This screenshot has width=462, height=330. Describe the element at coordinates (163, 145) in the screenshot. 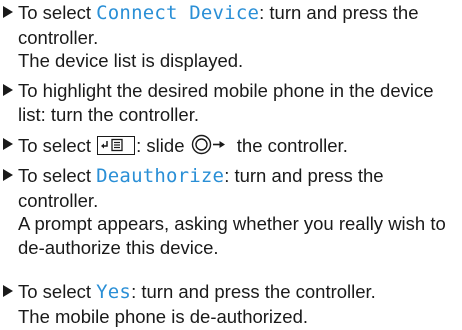

I see `step-middle: : slide` at that location.